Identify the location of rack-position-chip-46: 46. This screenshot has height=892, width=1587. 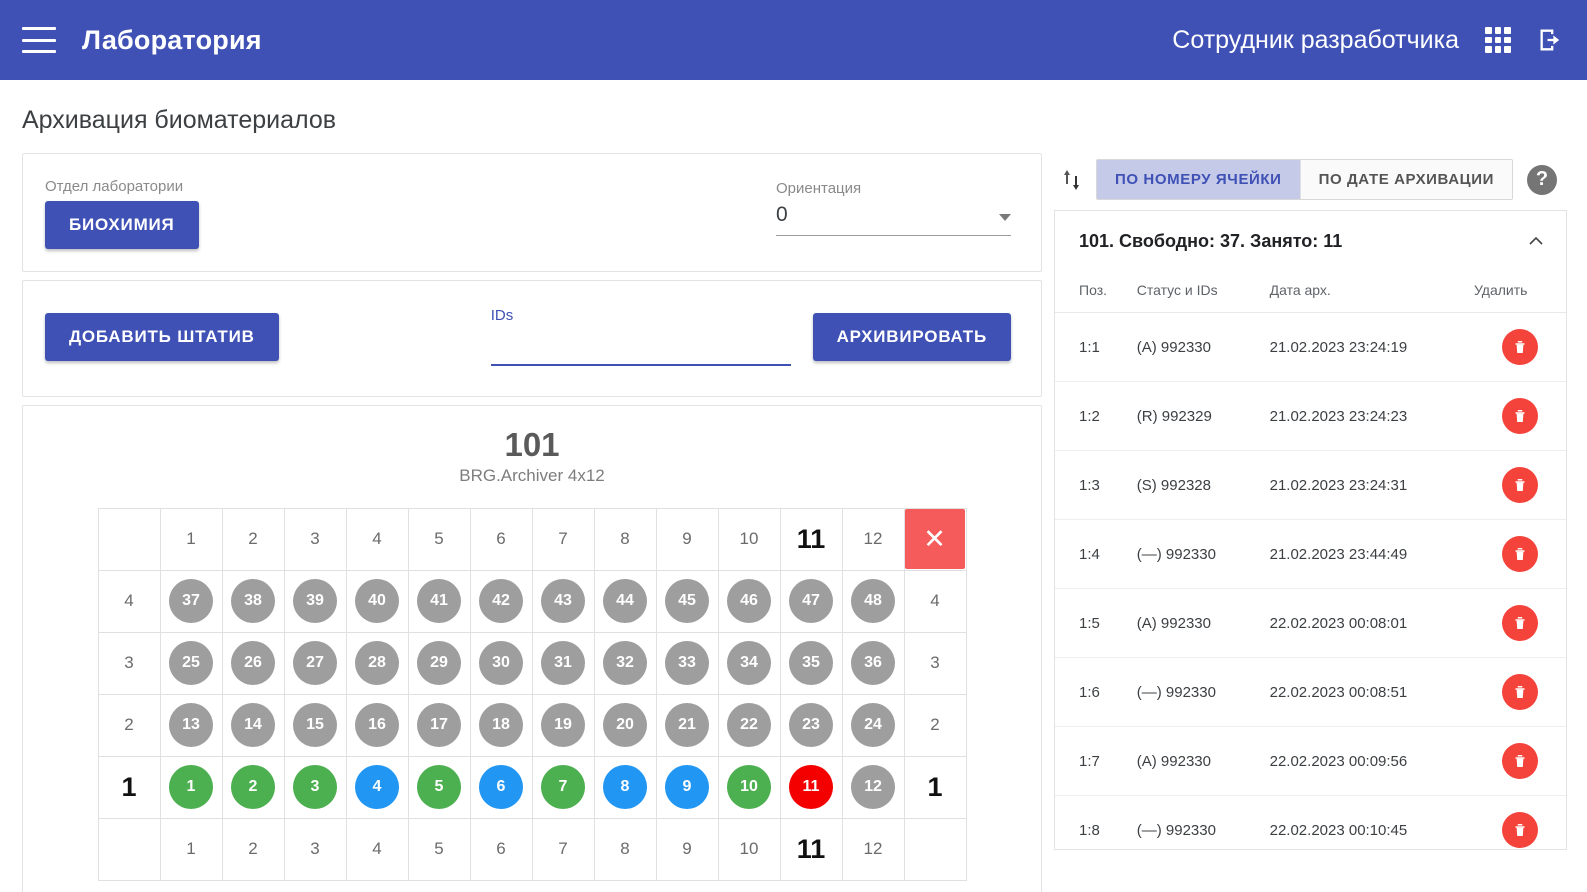
(749, 601).